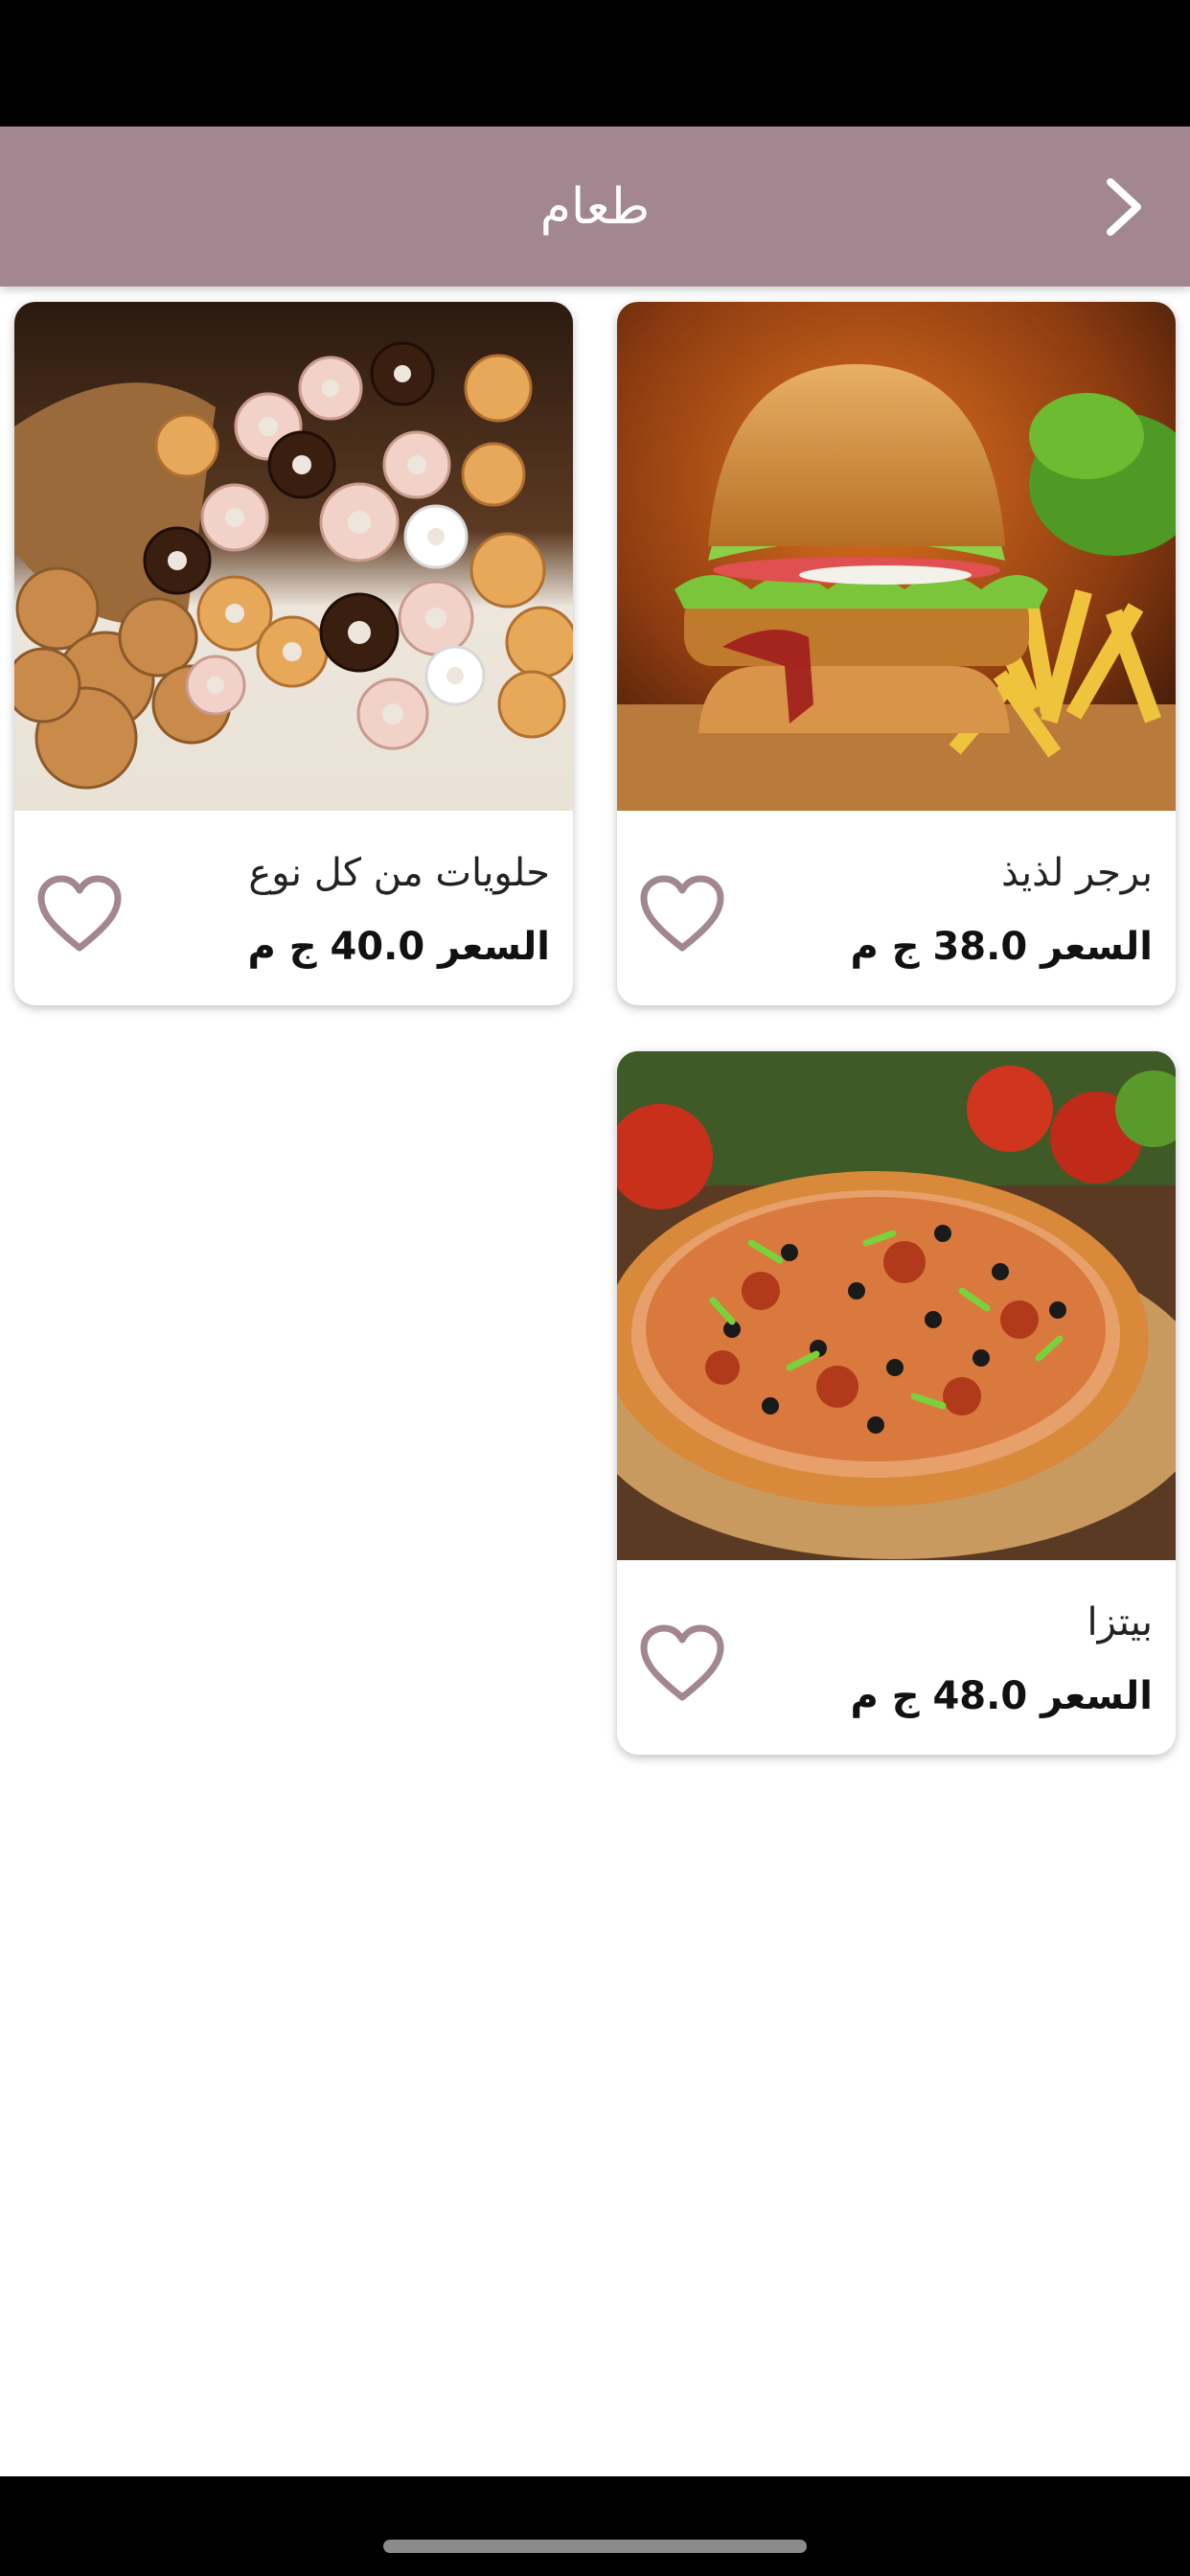 This screenshot has width=1190, height=2576. Describe the element at coordinates (595, 63) in the screenshot. I see `status-bar` at that location.